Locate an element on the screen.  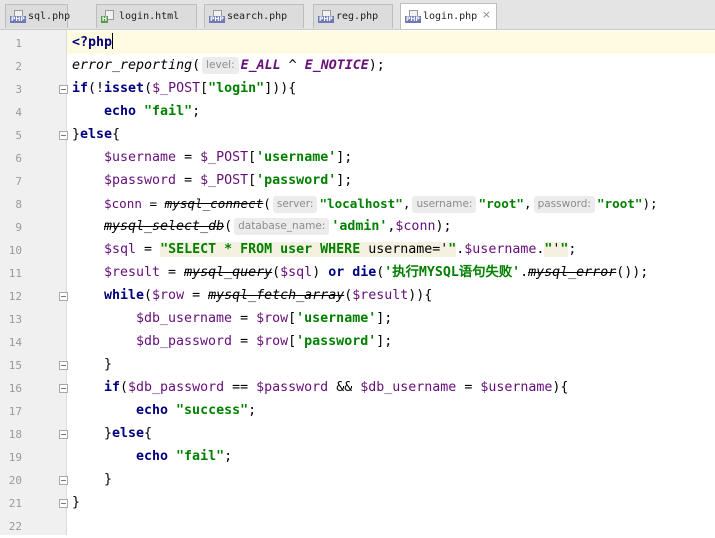
line-number: 10 is located at coordinates (15, 250).